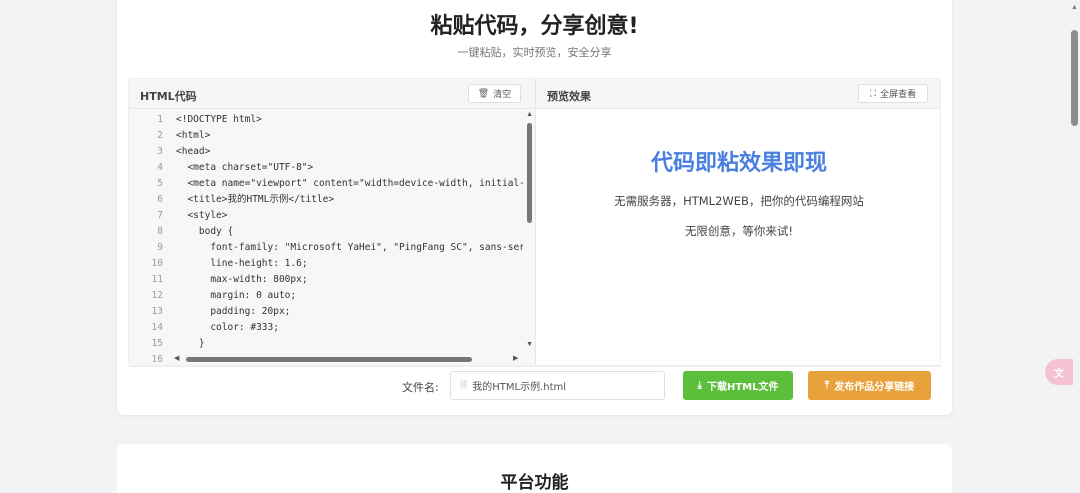 This screenshot has height=493, width=1080. I want to click on code-text: margin: 0 auto;, so click(236, 295).